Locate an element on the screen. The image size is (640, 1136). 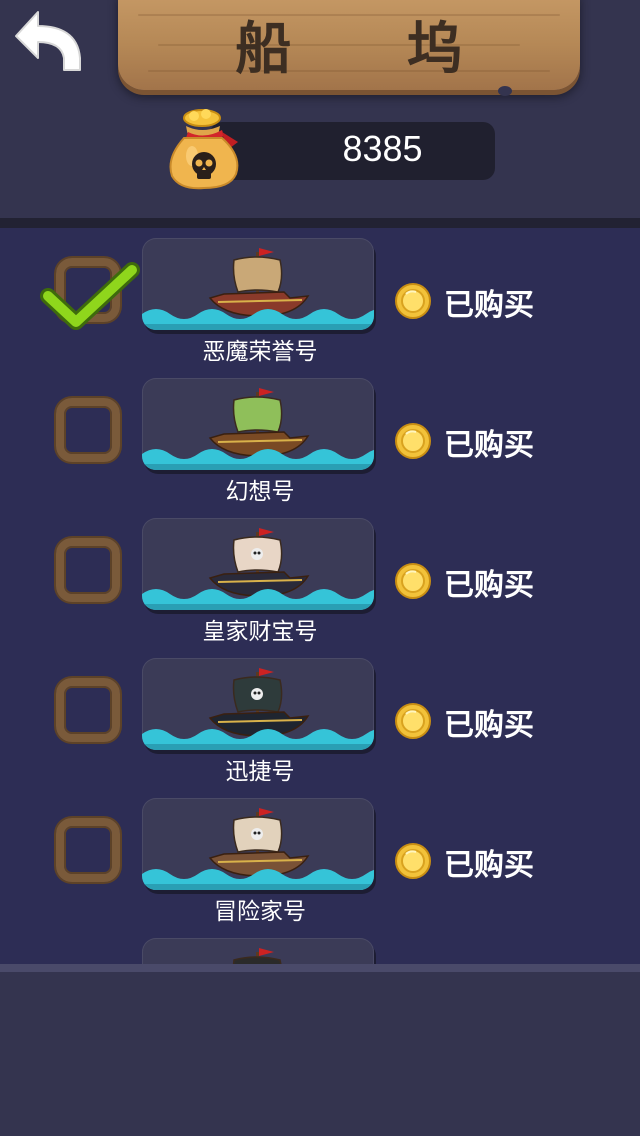
footer is located at coordinates (320, 1054).